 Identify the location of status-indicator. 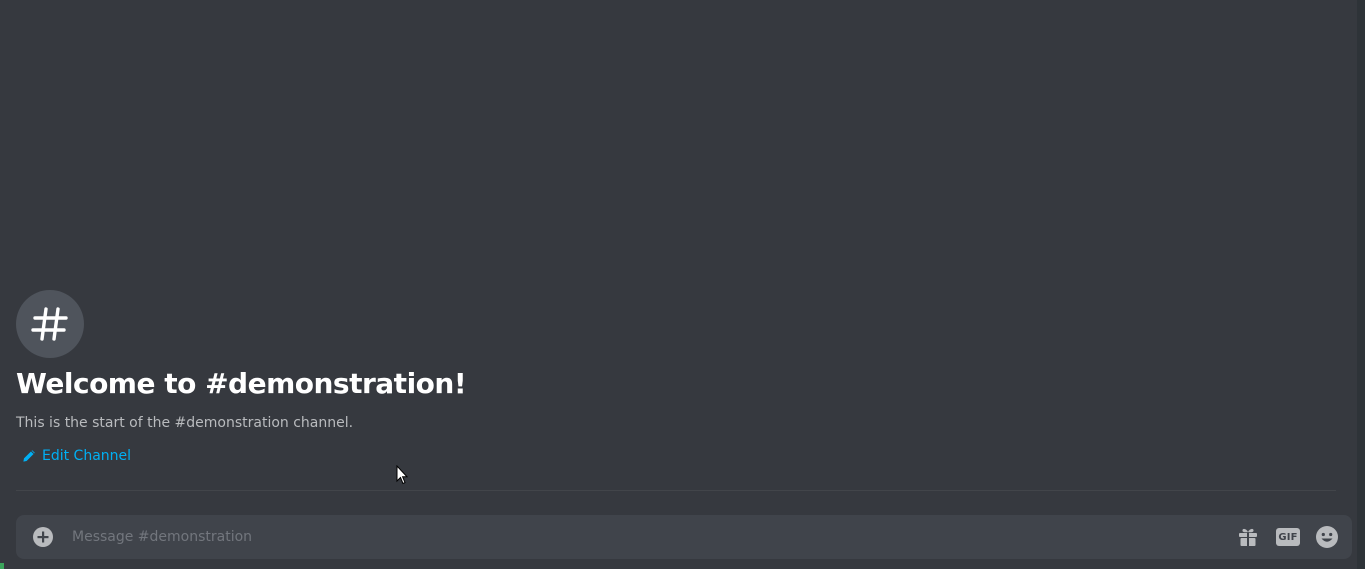
(2, 566).